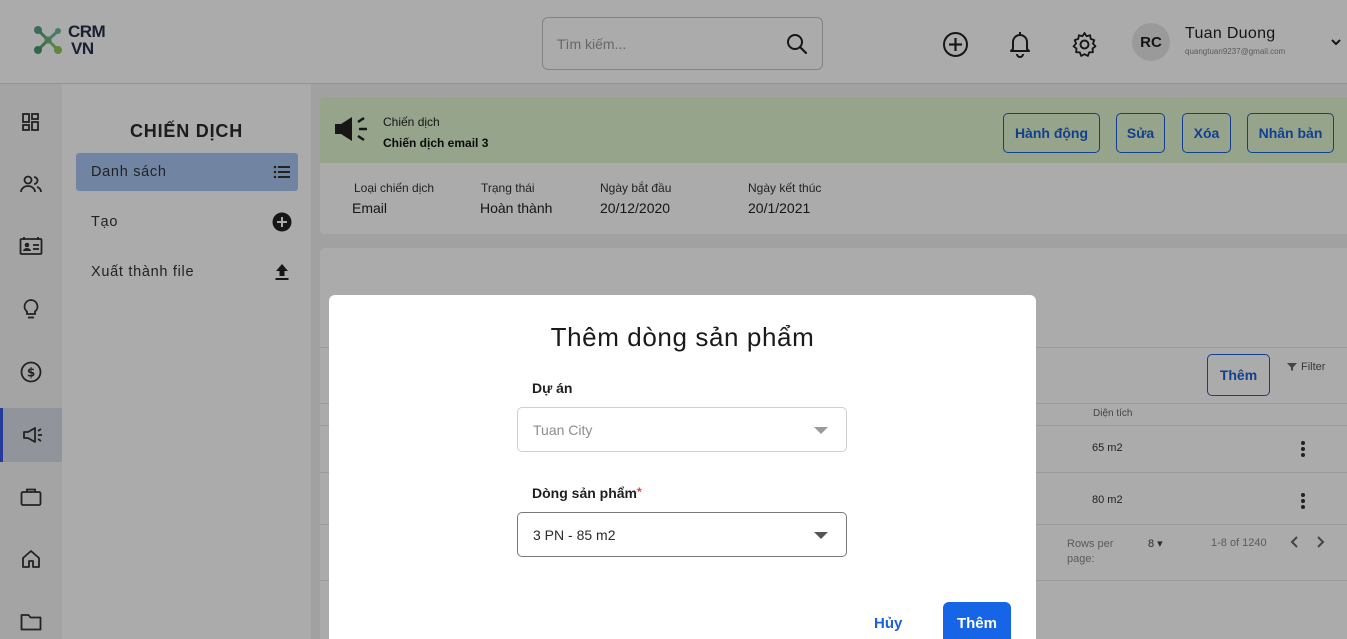 The width and height of the screenshot is (1347, 639). Describe the element at coordinates (682, 534) in the screenshot. I see `product-line-select: 3 PN - 85 m2` at that location.